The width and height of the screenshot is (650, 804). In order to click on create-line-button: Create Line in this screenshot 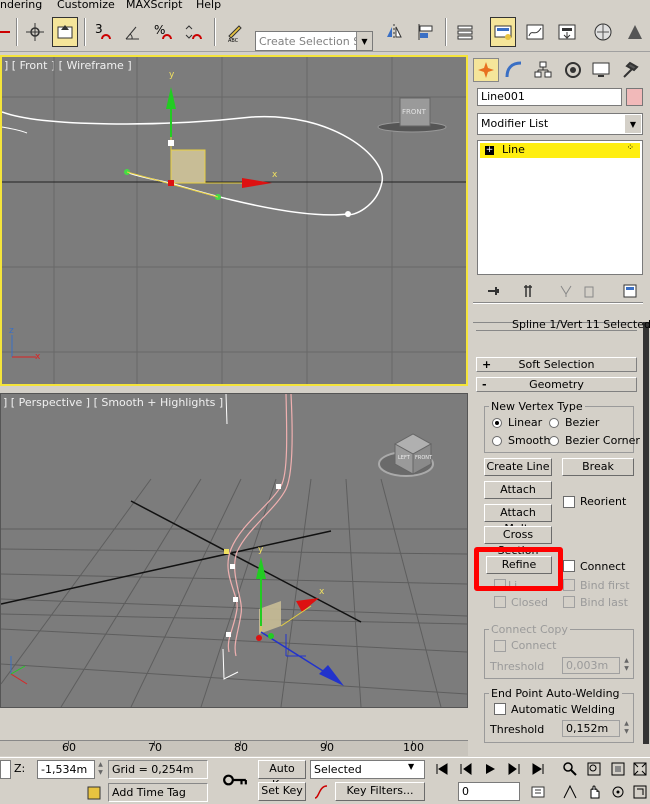, I will do `click(518, 467)`.